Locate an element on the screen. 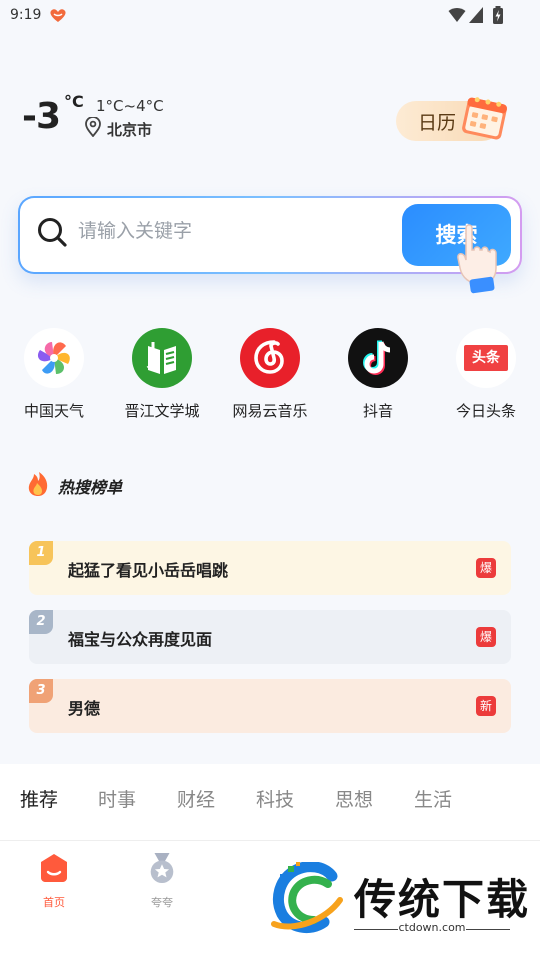 The width and height of the screenshot is (540, 960). calendar-label: 日历 is located at coordinates (437, 121).